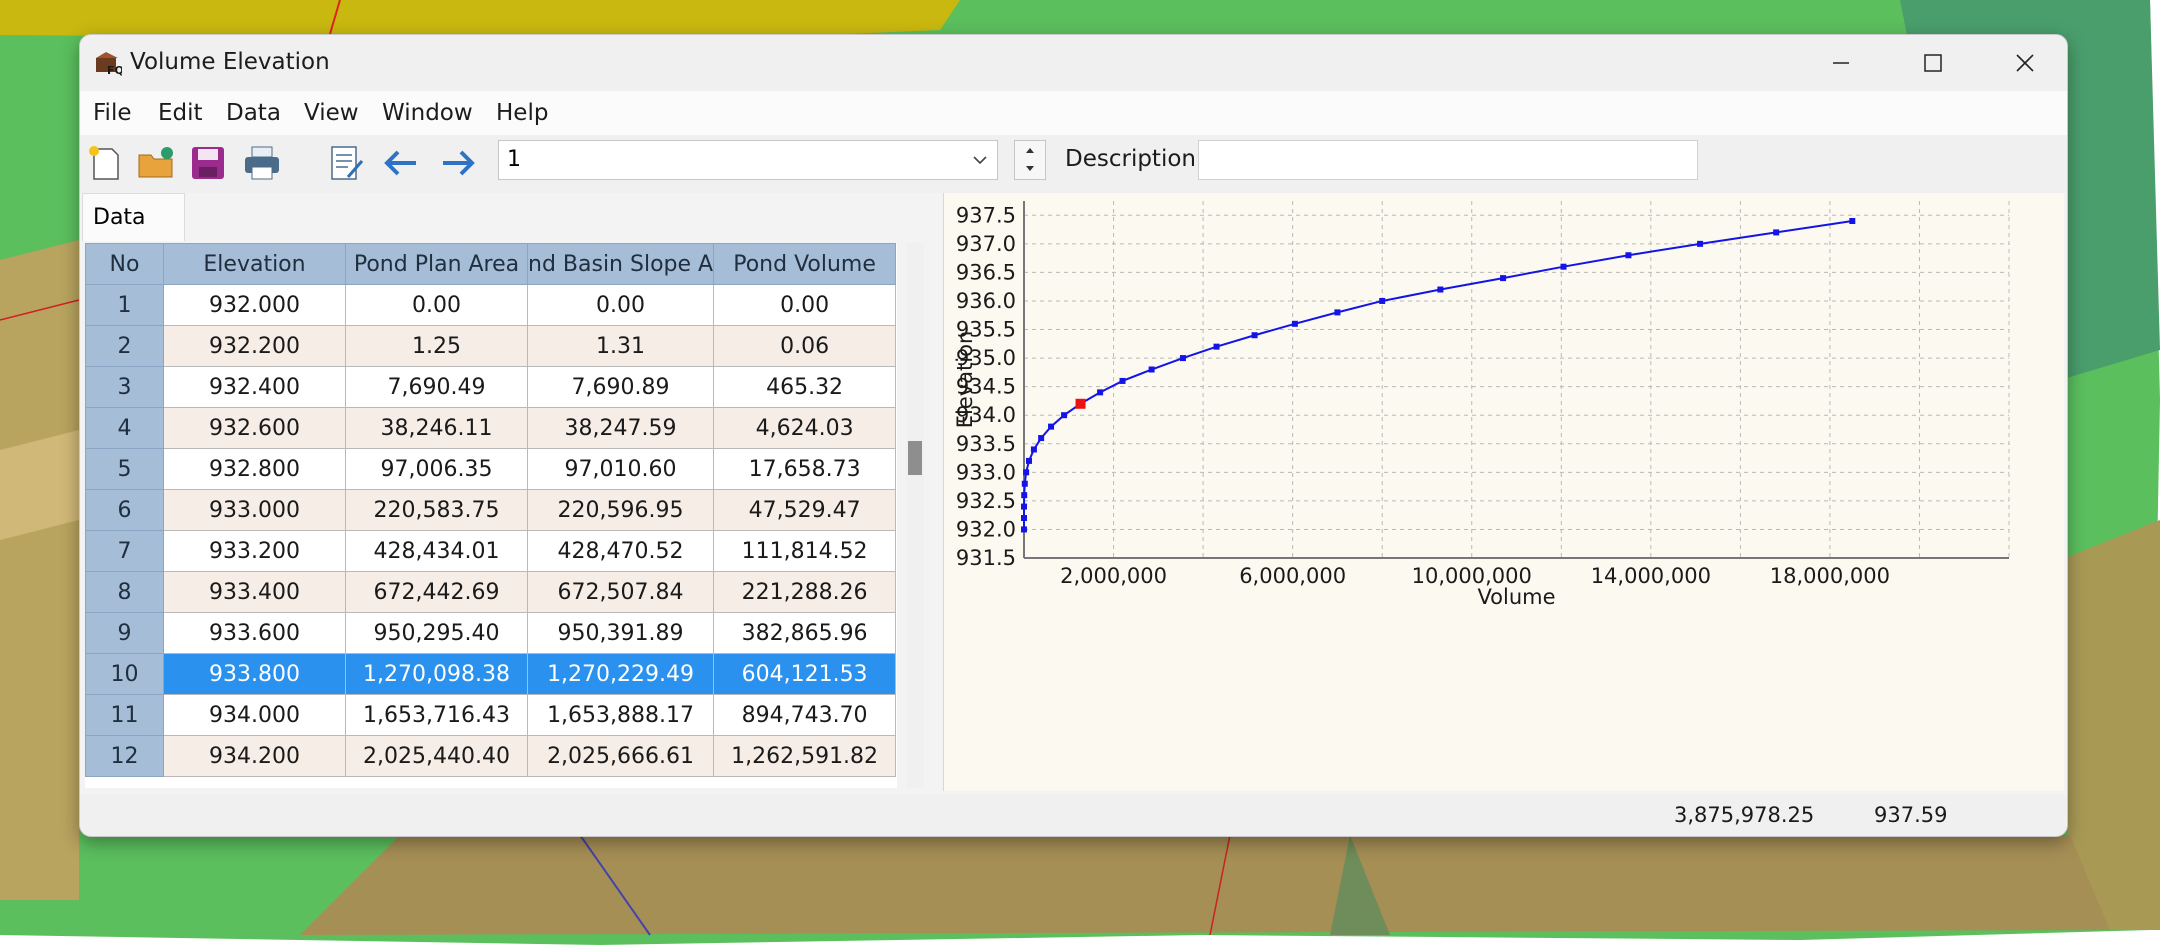 The height and width of the screenshot is (950, 2167). Describe the element at coordinates (620, 756) in the screenshot. I see `cell-basin-slope-area: 2,025,666.61` at that location.